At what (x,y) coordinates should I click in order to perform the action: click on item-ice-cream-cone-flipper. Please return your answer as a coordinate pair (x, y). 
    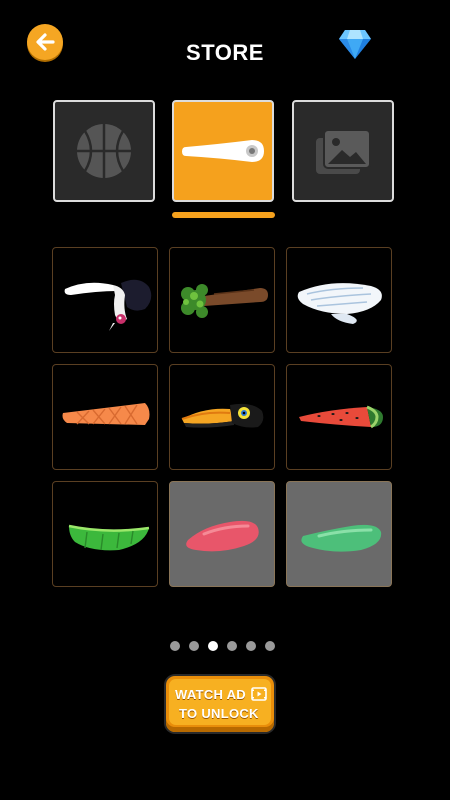
    Looking at the image, I should click on (105, 417).